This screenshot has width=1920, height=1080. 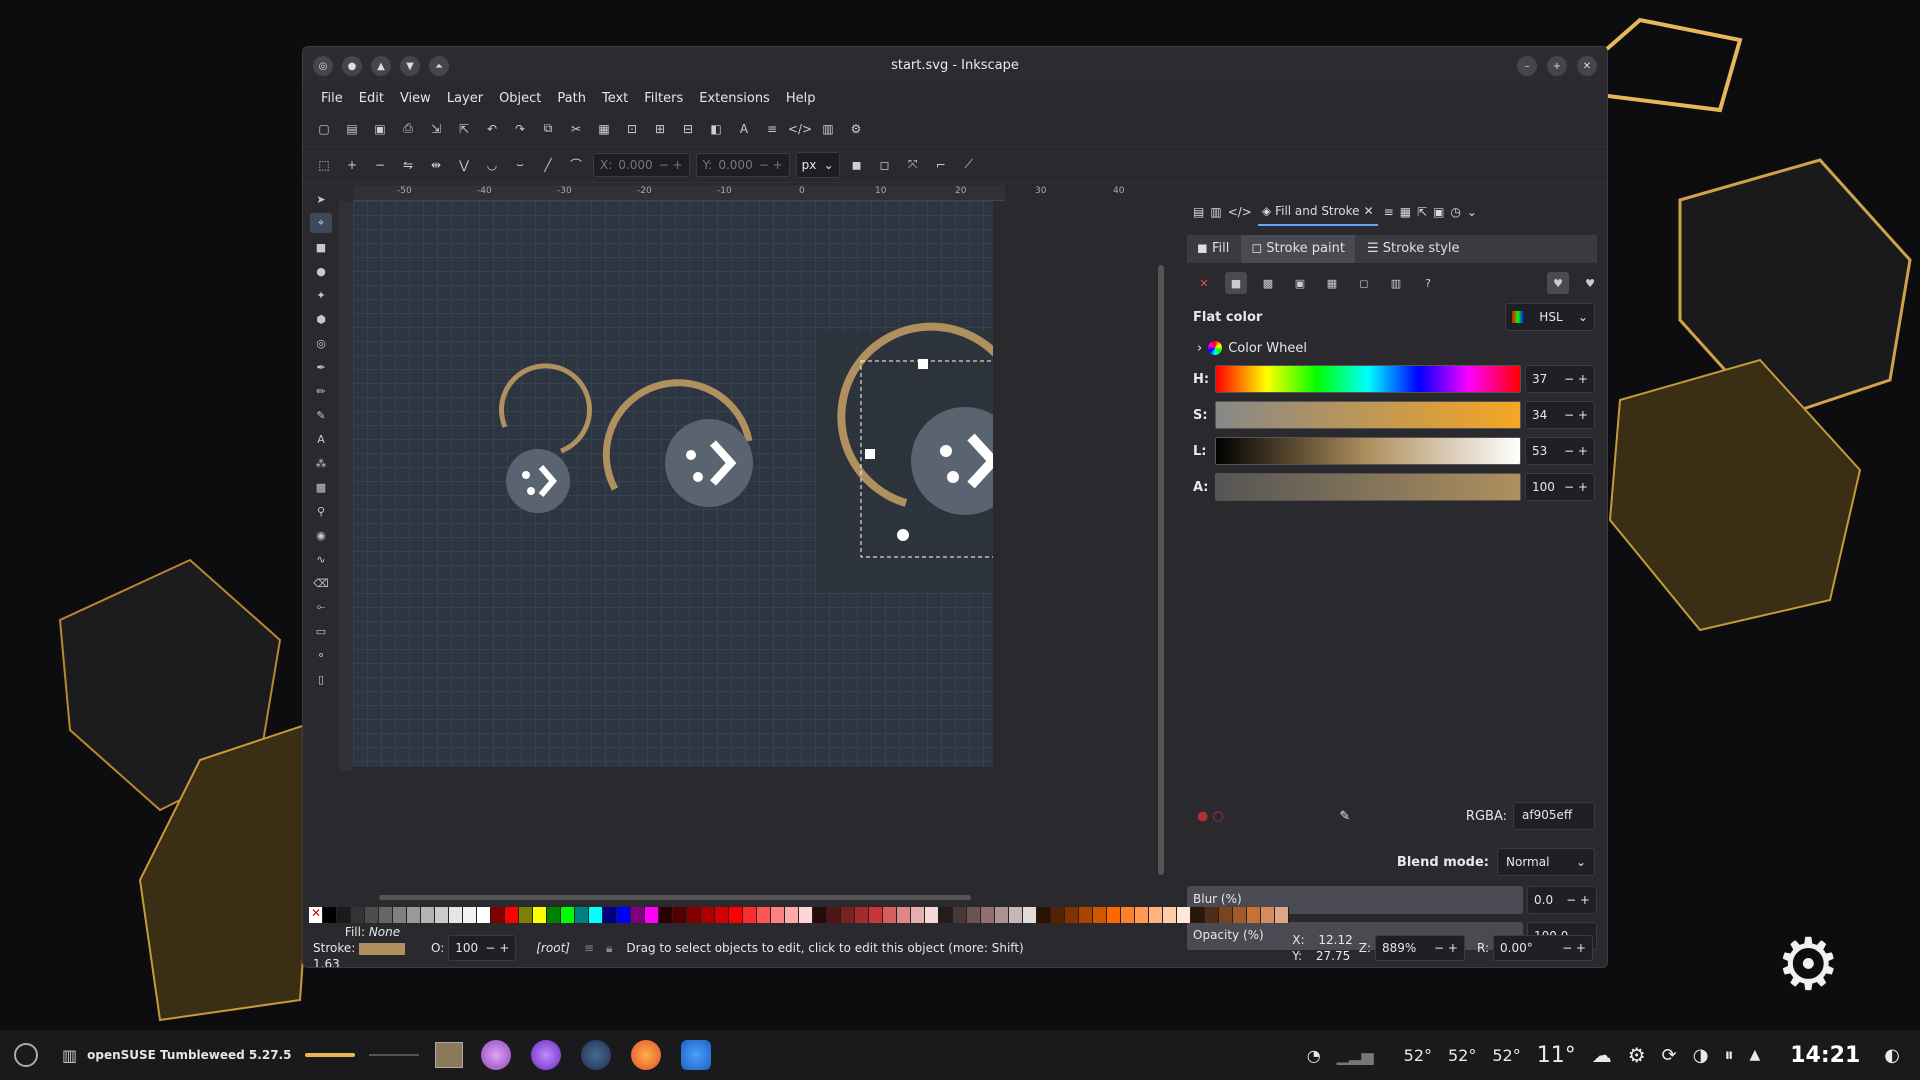 What do you see at coordinates (321, 415) in the screenshot?
I see `calligraphy-tool-icon: ✎` at bounding box center [321, 415].